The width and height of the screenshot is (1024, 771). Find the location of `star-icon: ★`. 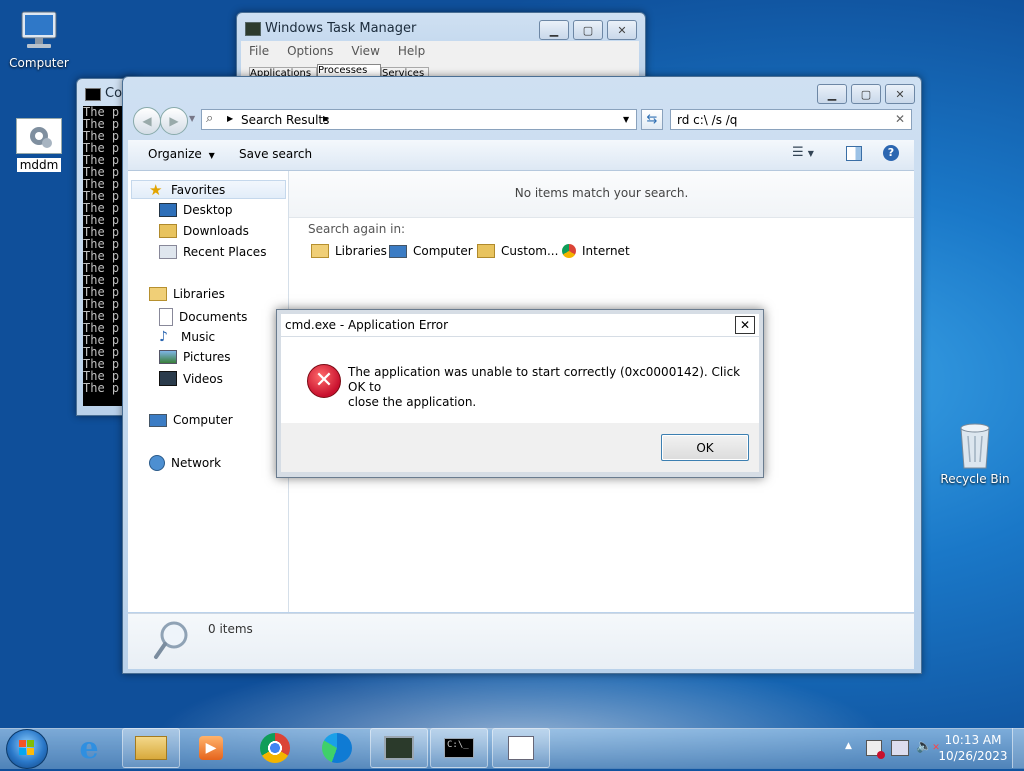

star-icon: ★ is located at coordinates (156, 190).